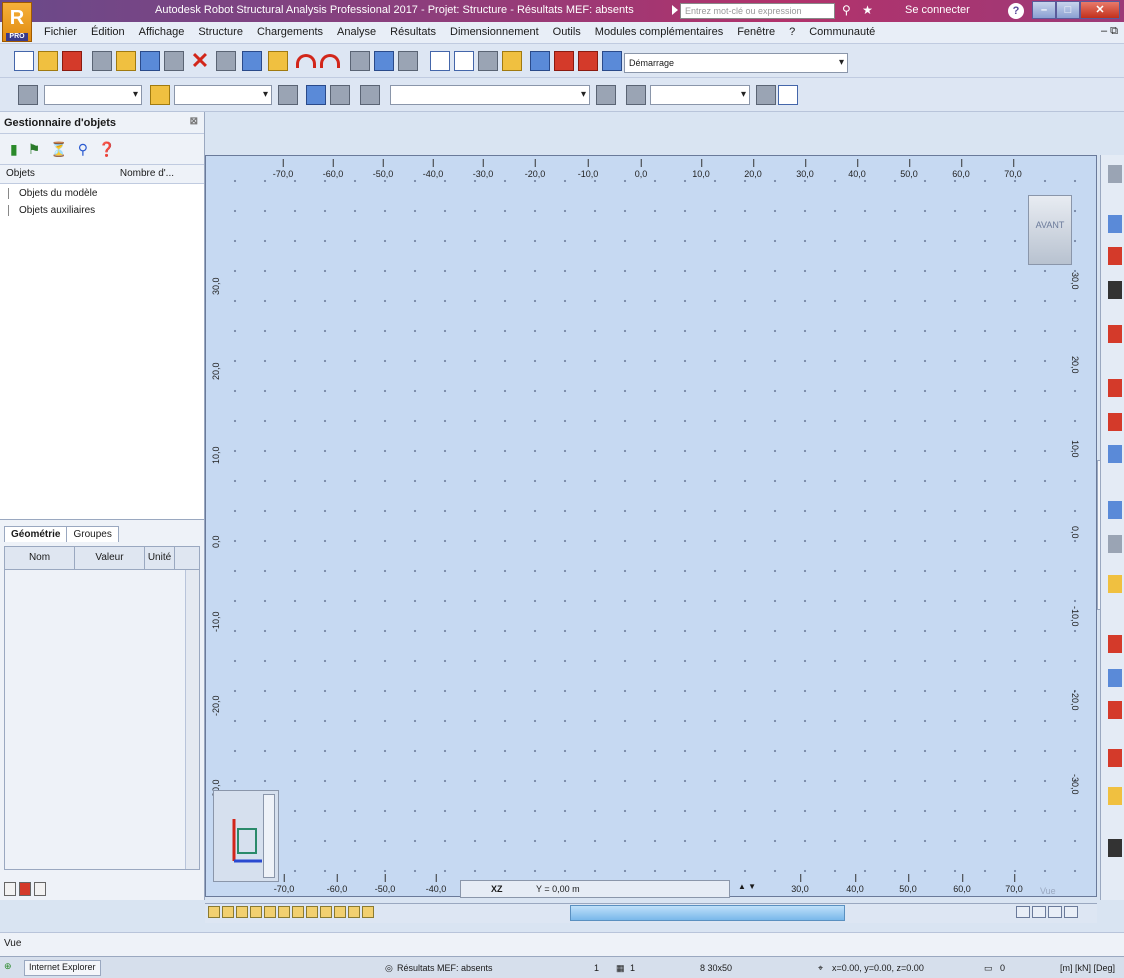 The image size is (1124, 978). What do you see at coordinates (1115, 388) in the screenshot?
I see `sections-icon` at bounding box center [1115, 388].